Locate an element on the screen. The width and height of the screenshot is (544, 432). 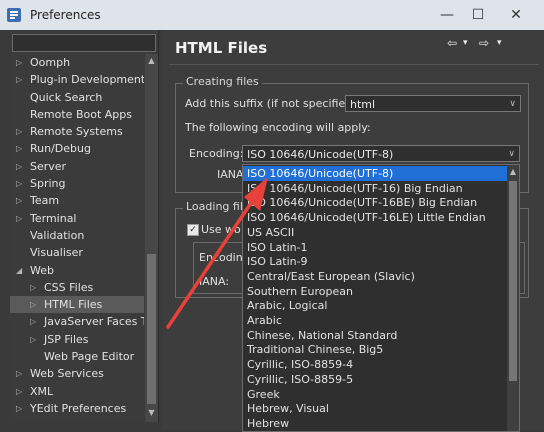
sidebar-item-label: XML is located at coordinates (42, 391).